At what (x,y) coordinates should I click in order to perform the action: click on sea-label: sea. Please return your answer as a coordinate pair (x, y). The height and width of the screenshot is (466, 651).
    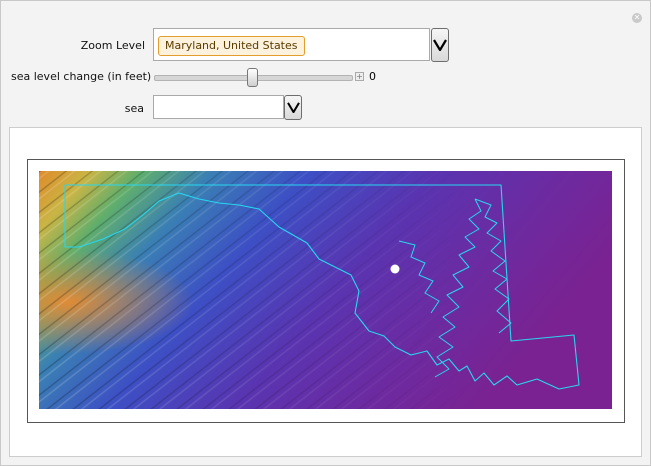
    Looking at the image, I should click on (134, 108).